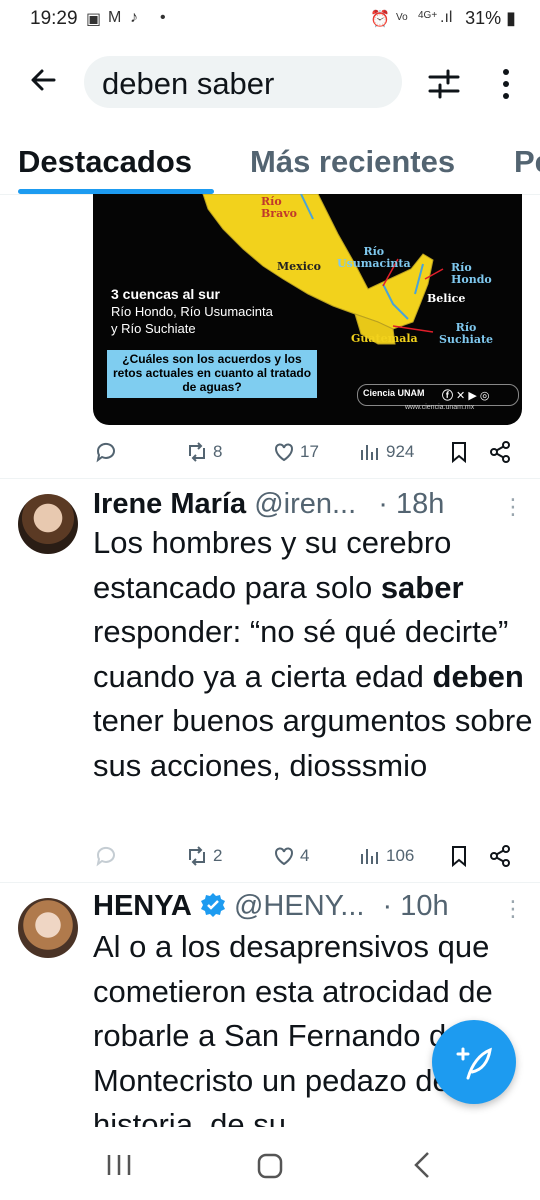 Image resolution: width=540 pixels, height=1200 pixels. What do you see at coordinates (279, 207) in the screenshot?
I see `label-rio-bravo: Río Bravo` at bounding box center [279, 207].